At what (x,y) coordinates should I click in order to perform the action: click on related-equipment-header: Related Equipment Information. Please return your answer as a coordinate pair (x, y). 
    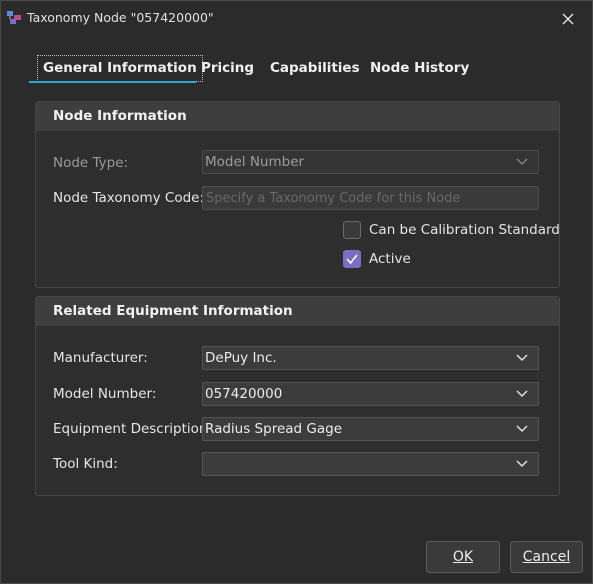
    Looking at the image, I should click on (297, 311).